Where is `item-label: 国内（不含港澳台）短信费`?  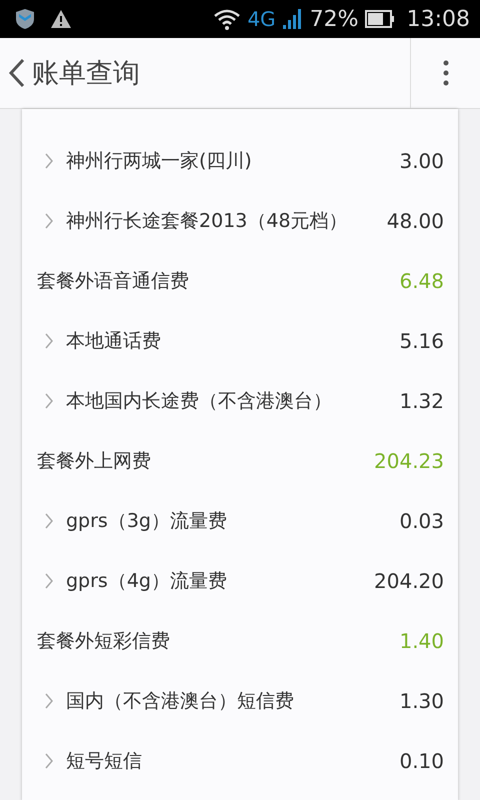
item-label: 国内（不含港澳台）短信费 is located at coordinates (180, 701).